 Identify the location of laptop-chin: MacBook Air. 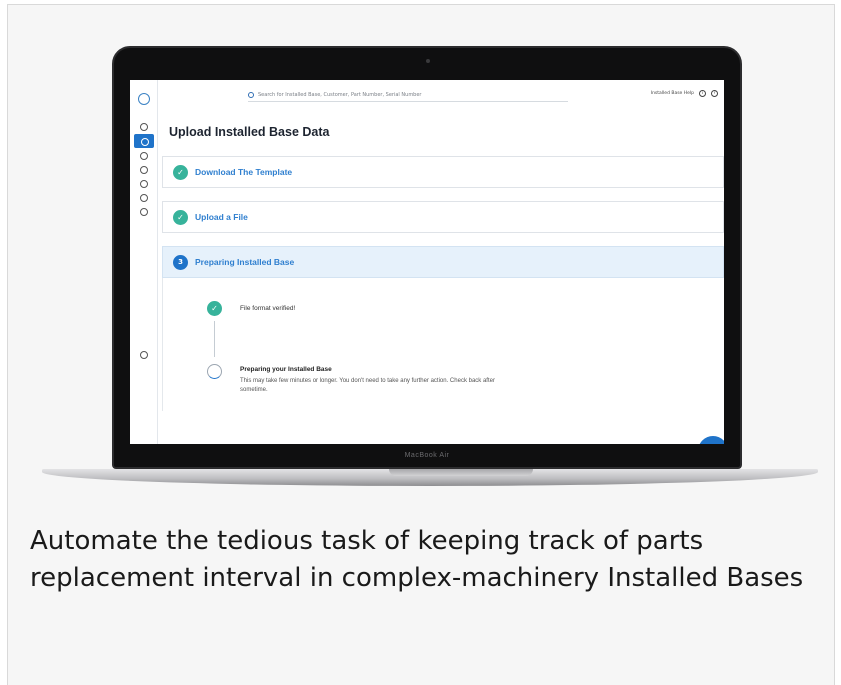
(427, 455).